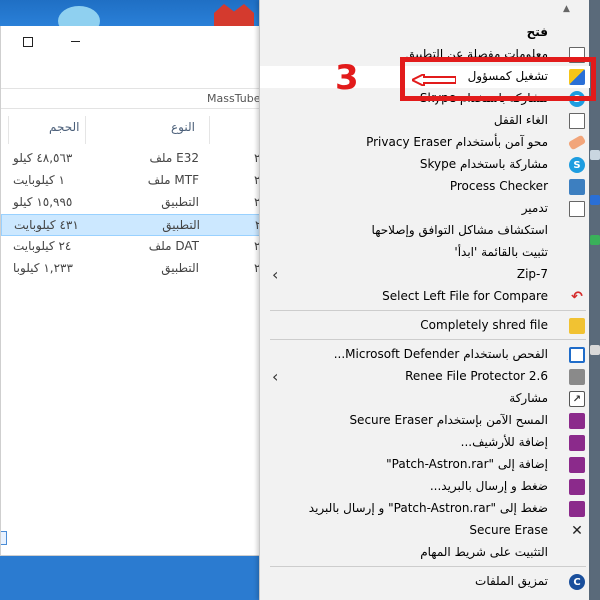  Describe the element at coordinates (566, 9) in the screenshot. I see `menu-scroll-up-icon: ▲` at that location.